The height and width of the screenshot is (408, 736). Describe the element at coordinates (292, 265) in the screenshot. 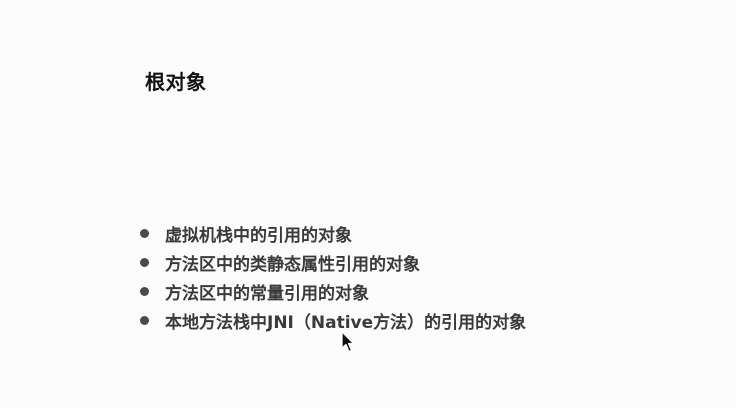

I see `bullet-text: 方法区中的类静态属性引用的对象` at that location.